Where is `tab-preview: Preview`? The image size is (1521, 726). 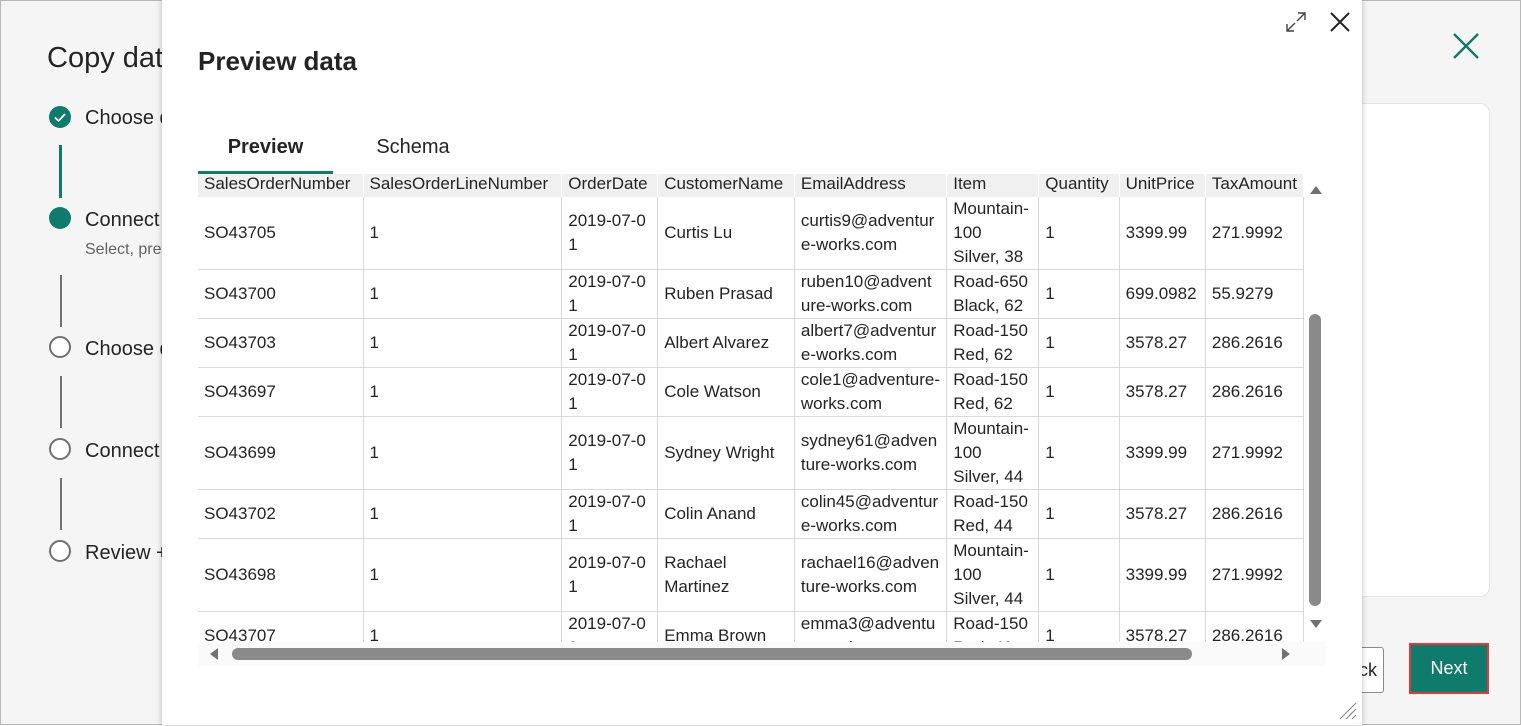
tab-preview: Preview is located at coordinates (265, 152).